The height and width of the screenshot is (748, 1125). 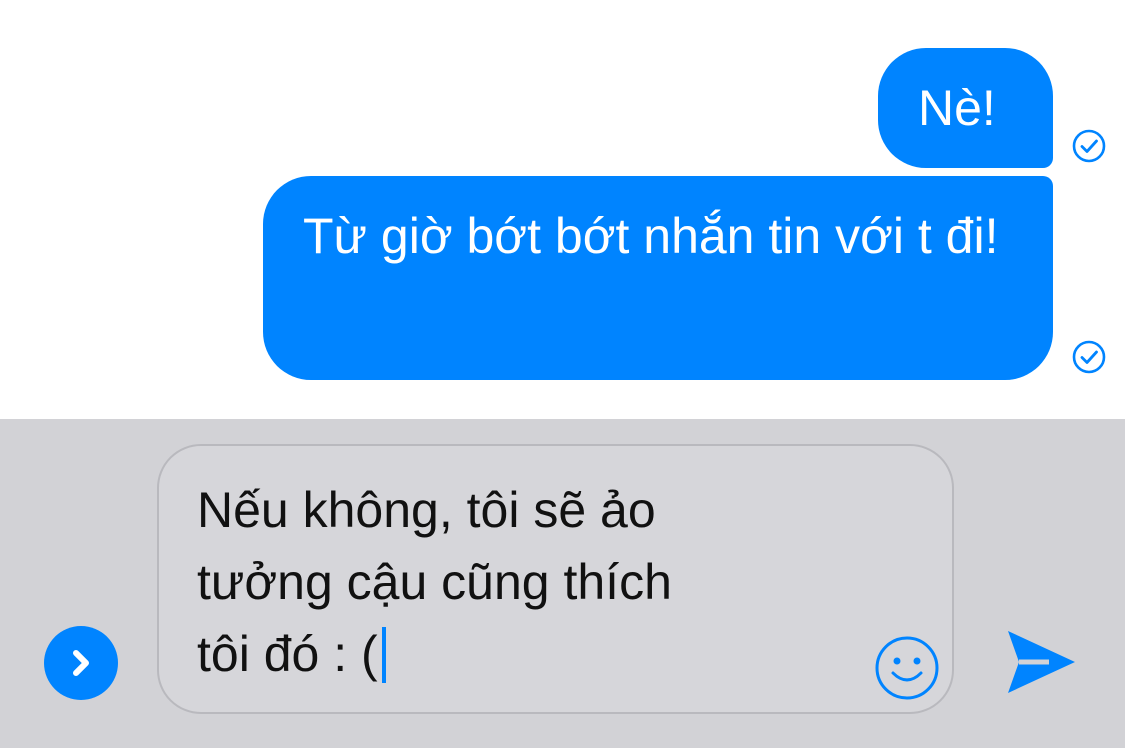 I want to click on send-icon, so click(x=1041, y=662).